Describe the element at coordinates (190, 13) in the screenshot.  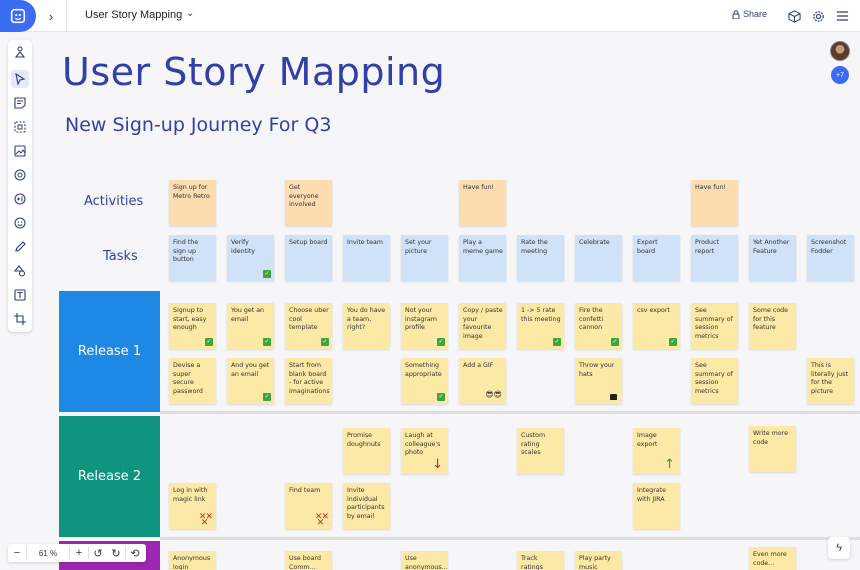
I see `chevron-down-icon: ⌄` at that location.